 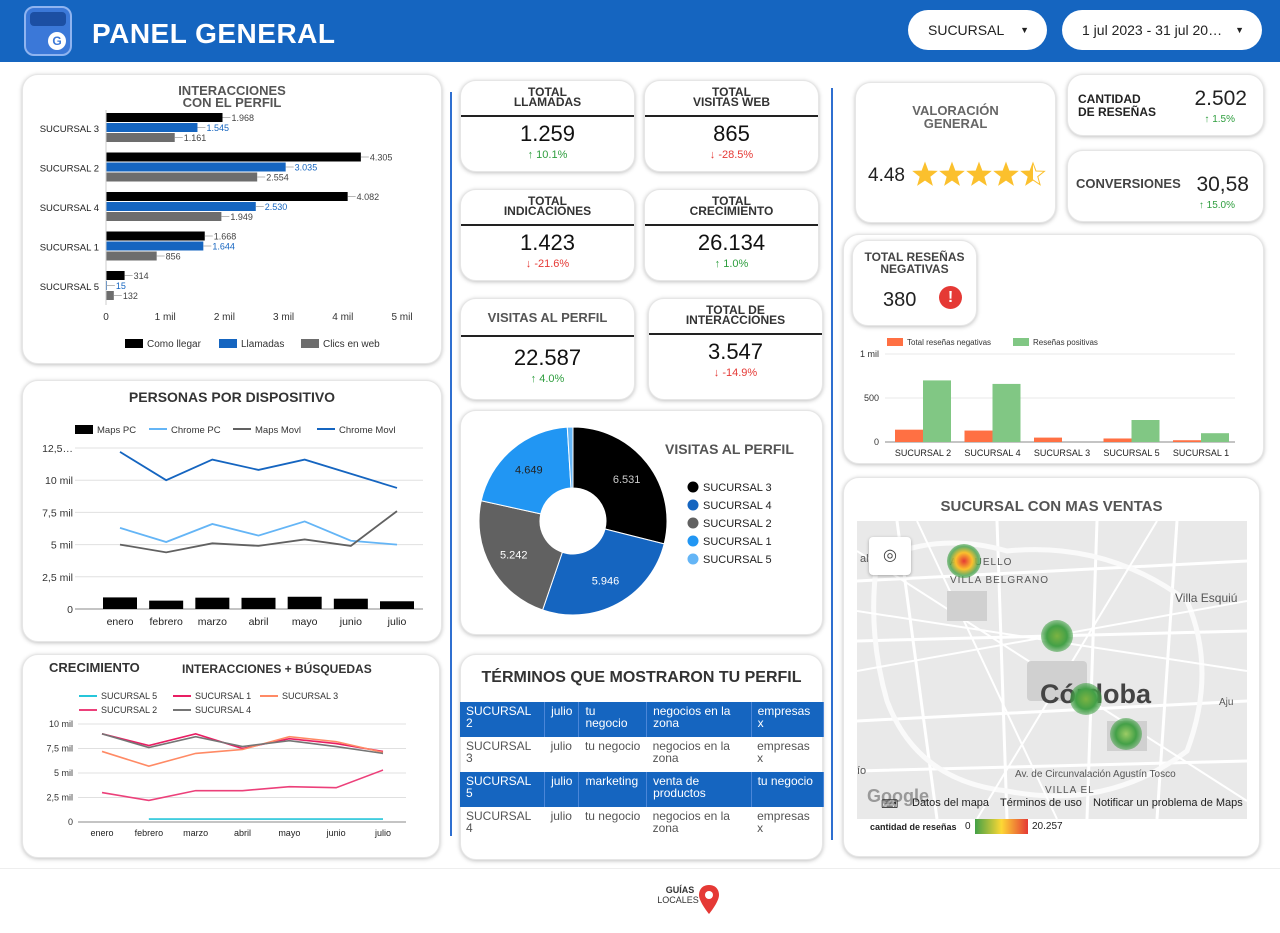 What do you see at coordinates (889, 804) in the screenshot?
I see `keyboard-icon: ⌨` at bounding box center [889, 804].